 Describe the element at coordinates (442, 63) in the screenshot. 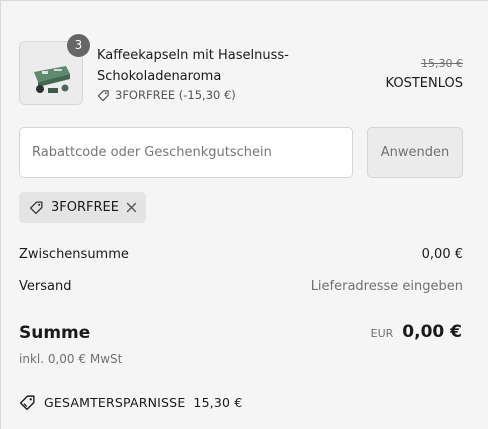

I see `original-price: 15,30 €` at that location.